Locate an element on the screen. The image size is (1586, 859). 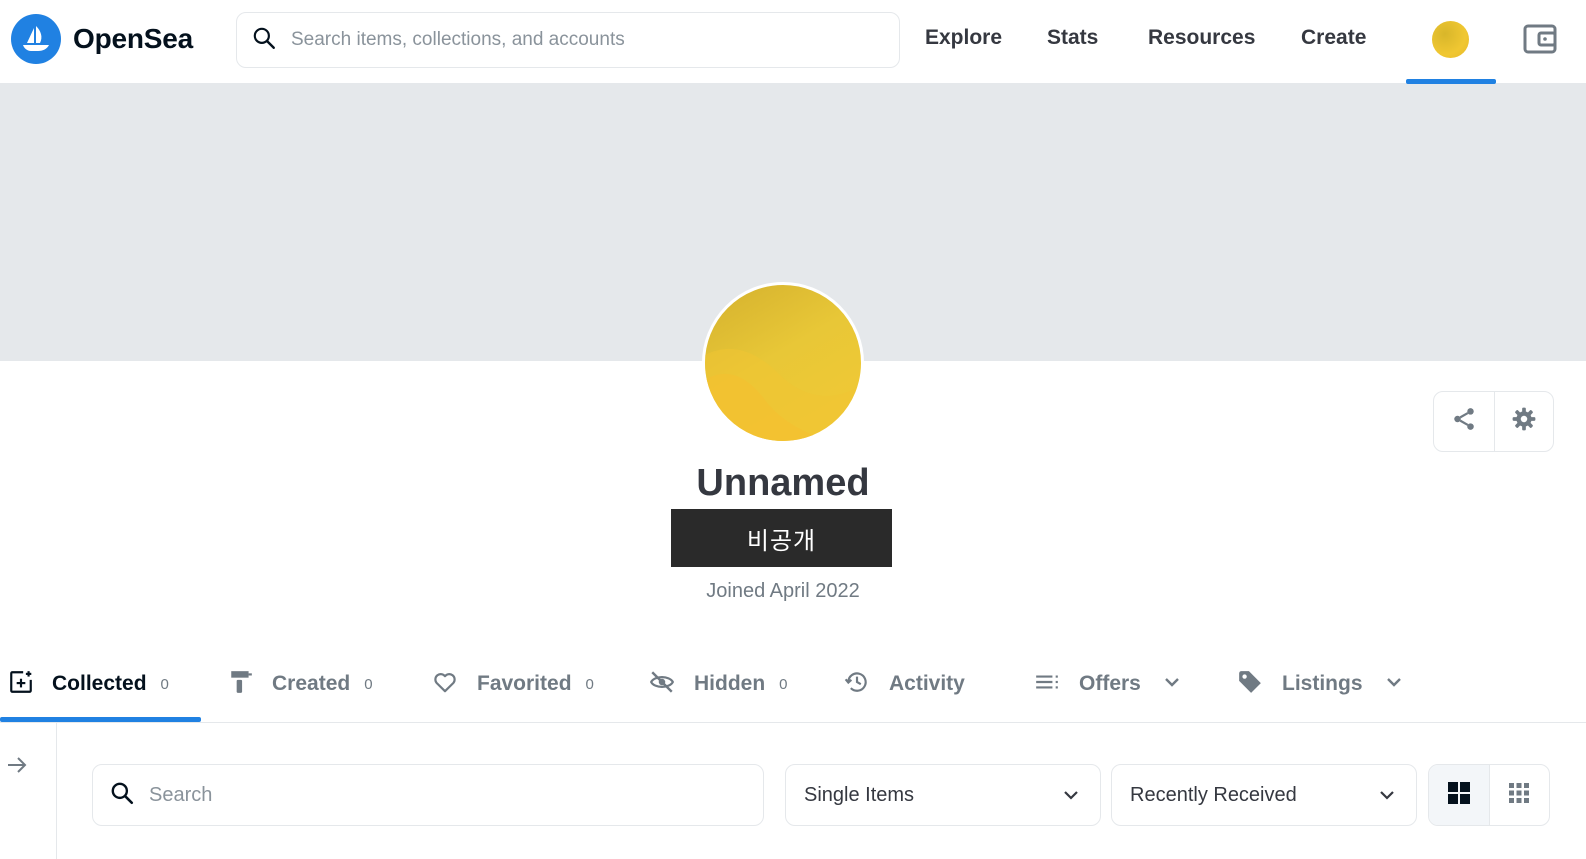
paintbrush-icon is located at coordinates (241, 684).